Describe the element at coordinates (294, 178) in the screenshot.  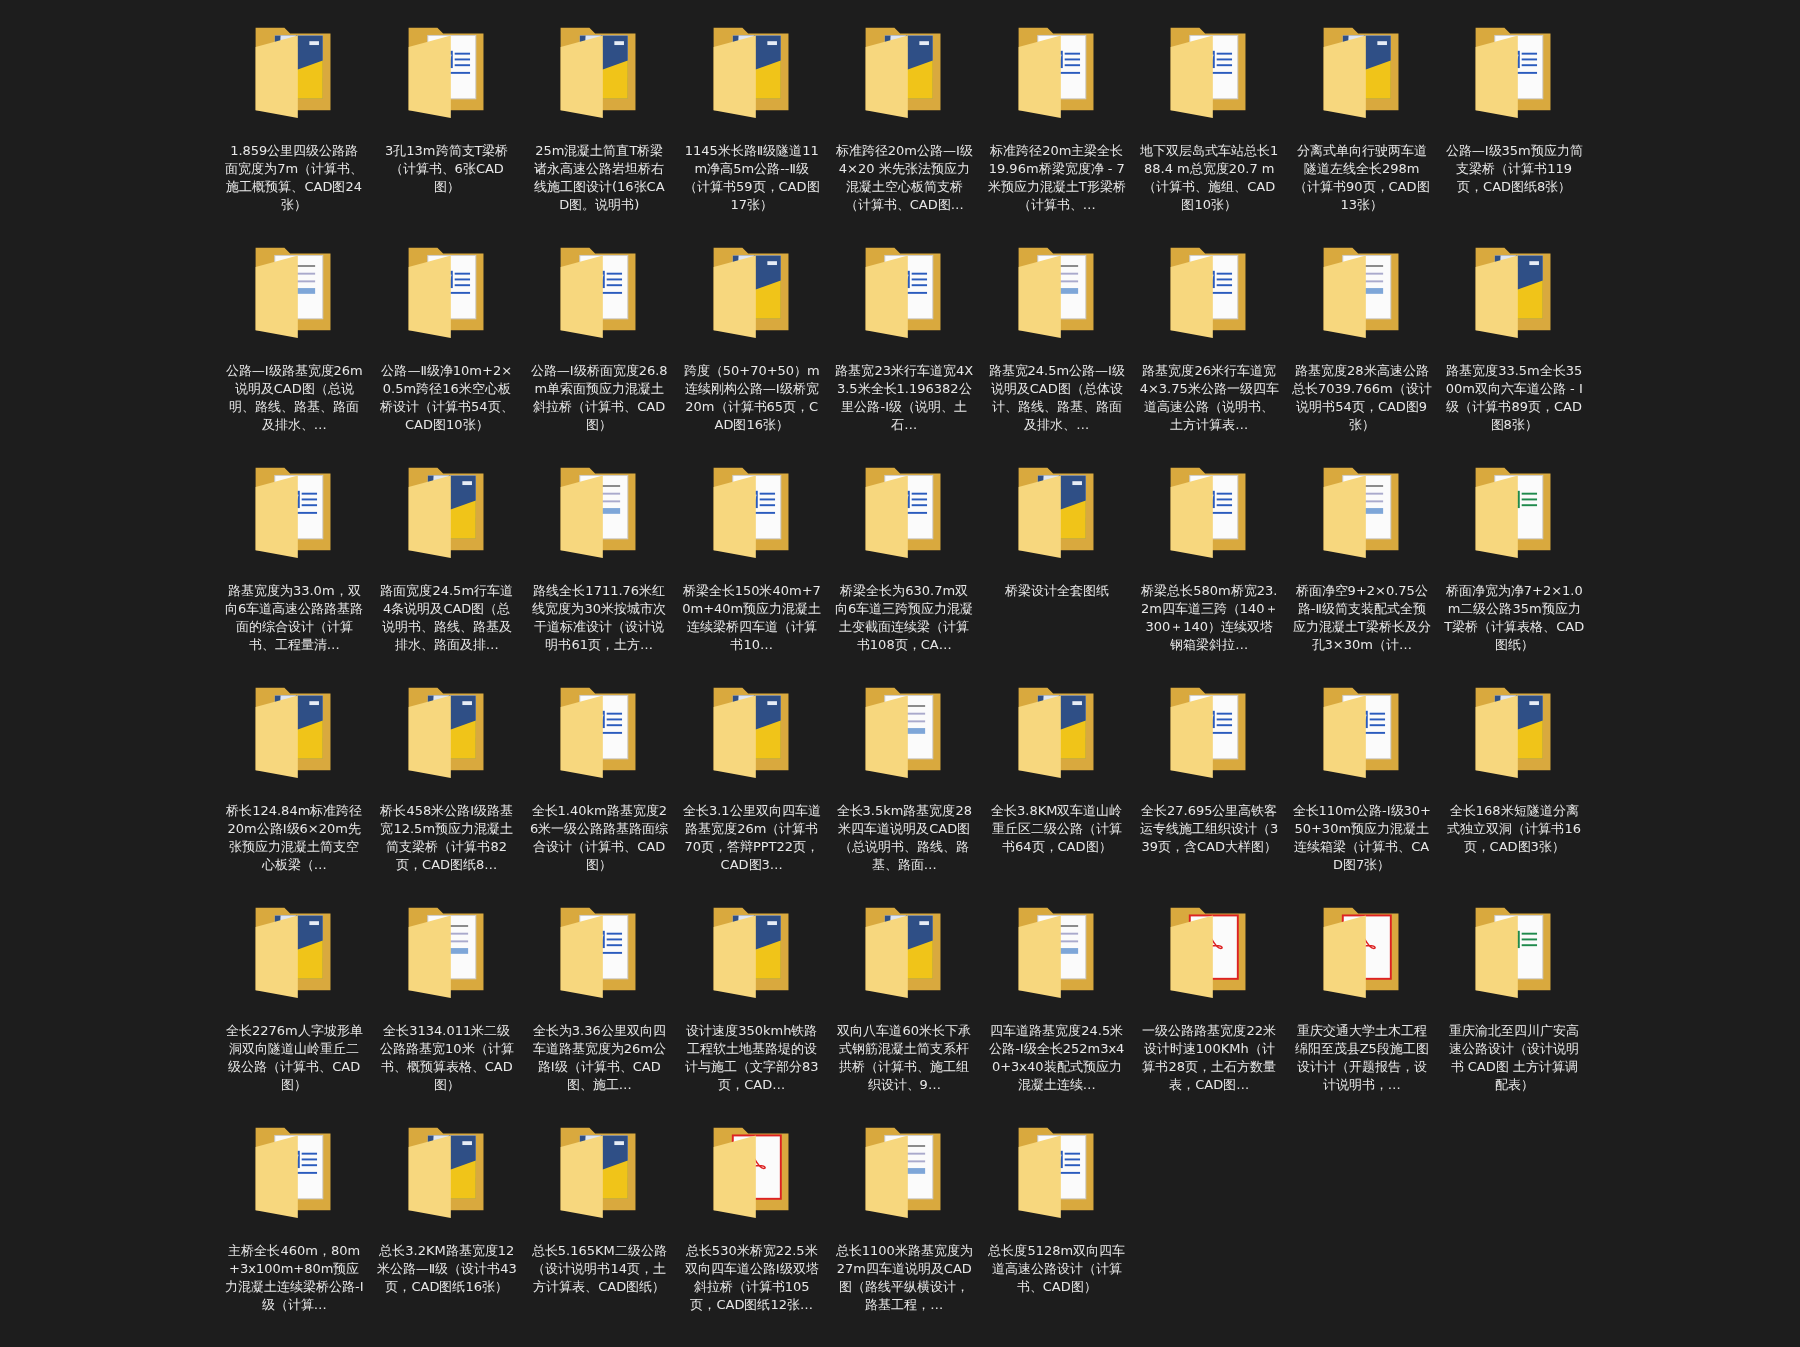
I see `folder-name: 1.859公里四级公路路面宽度为7m（计算书、施工概预算、CAD图24张）` at that location.